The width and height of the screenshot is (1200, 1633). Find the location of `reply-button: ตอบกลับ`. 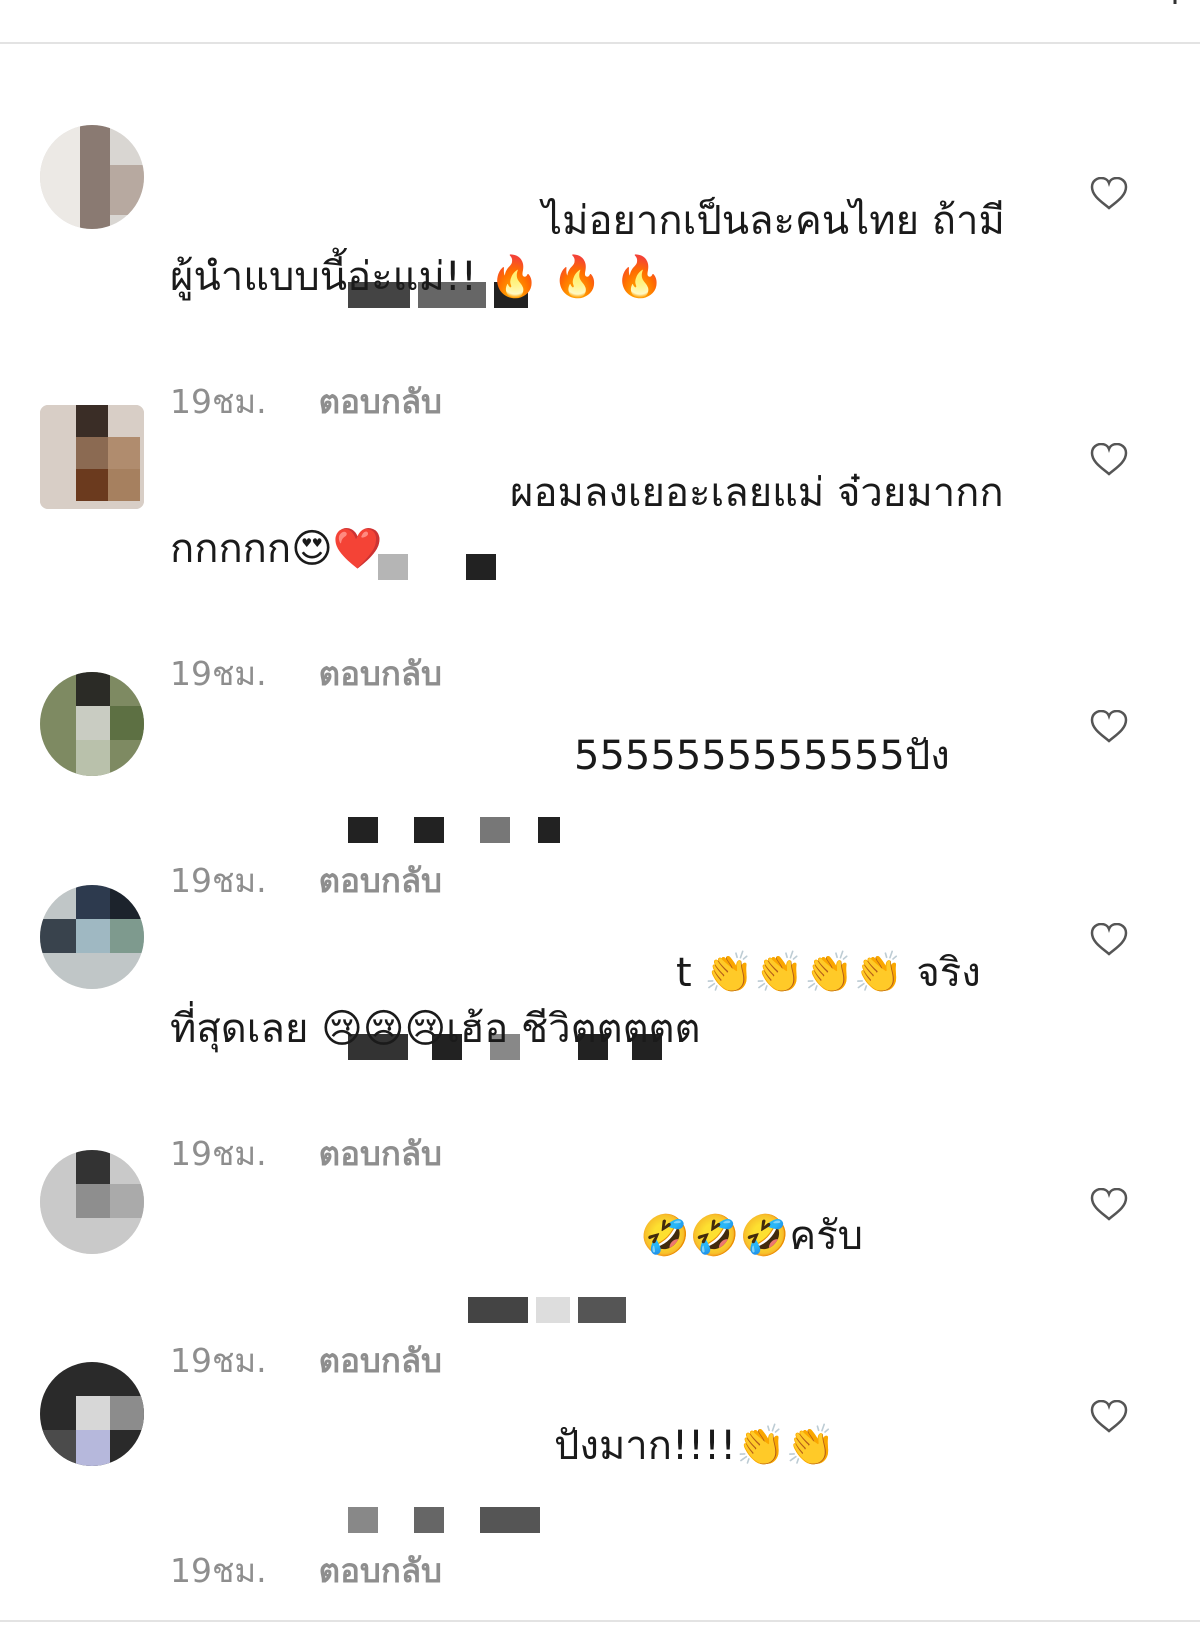

reply-button: ตอบกลับ is located at coordinates (380, 1570).